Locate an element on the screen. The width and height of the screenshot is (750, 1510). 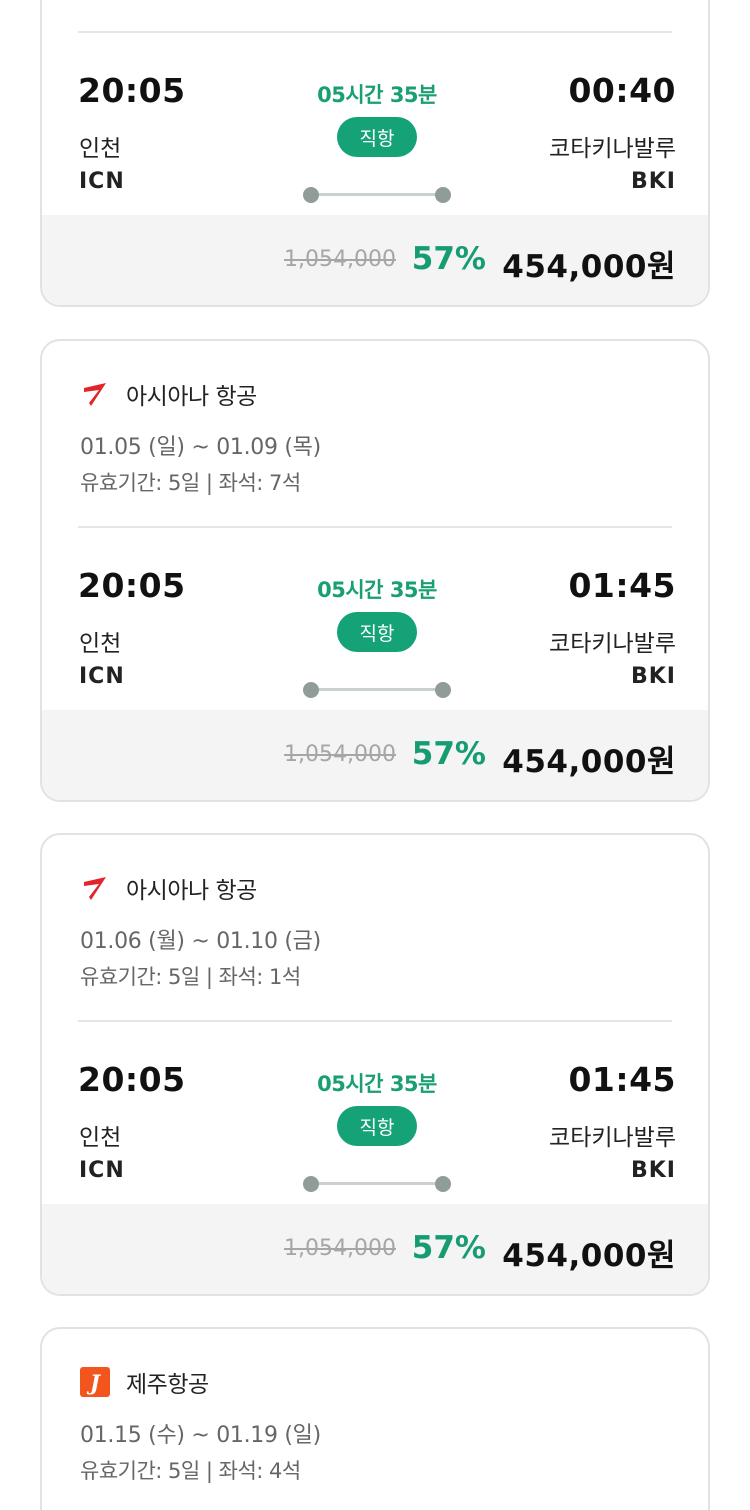
jejuair-logo-icon: J is located at coordinates (95, 1382).